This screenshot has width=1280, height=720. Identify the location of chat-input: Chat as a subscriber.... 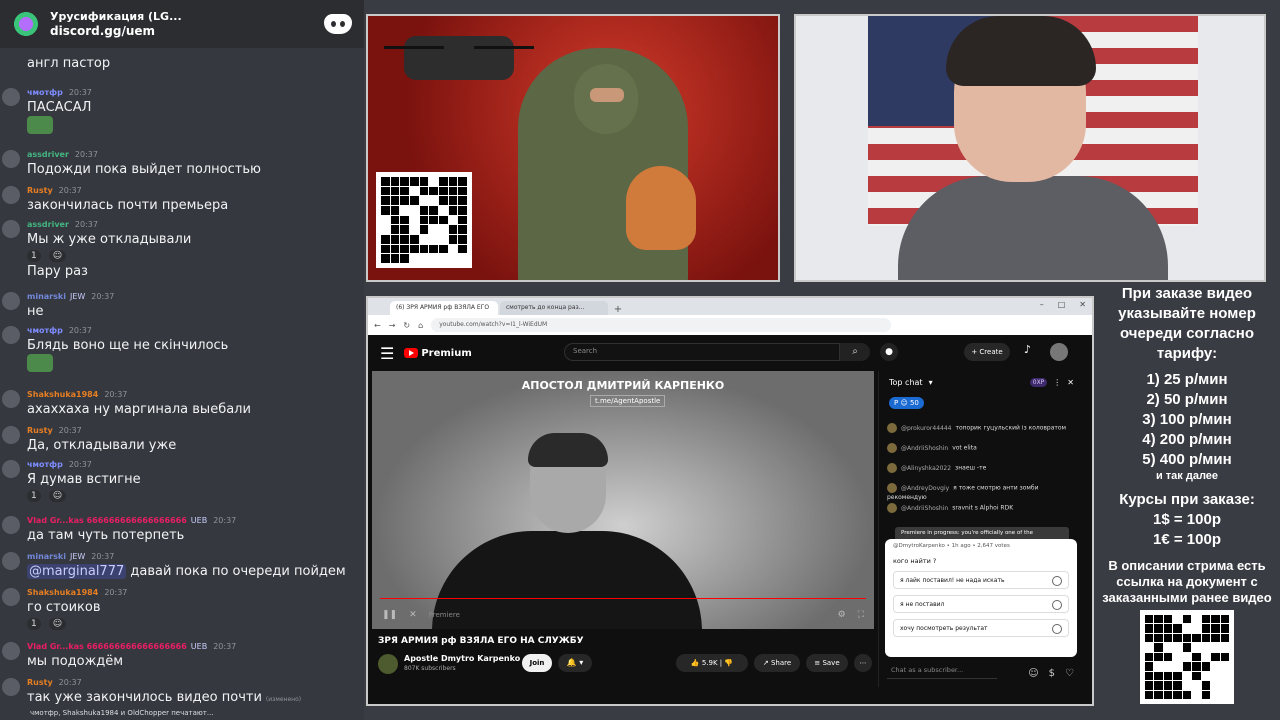
(942, 671).